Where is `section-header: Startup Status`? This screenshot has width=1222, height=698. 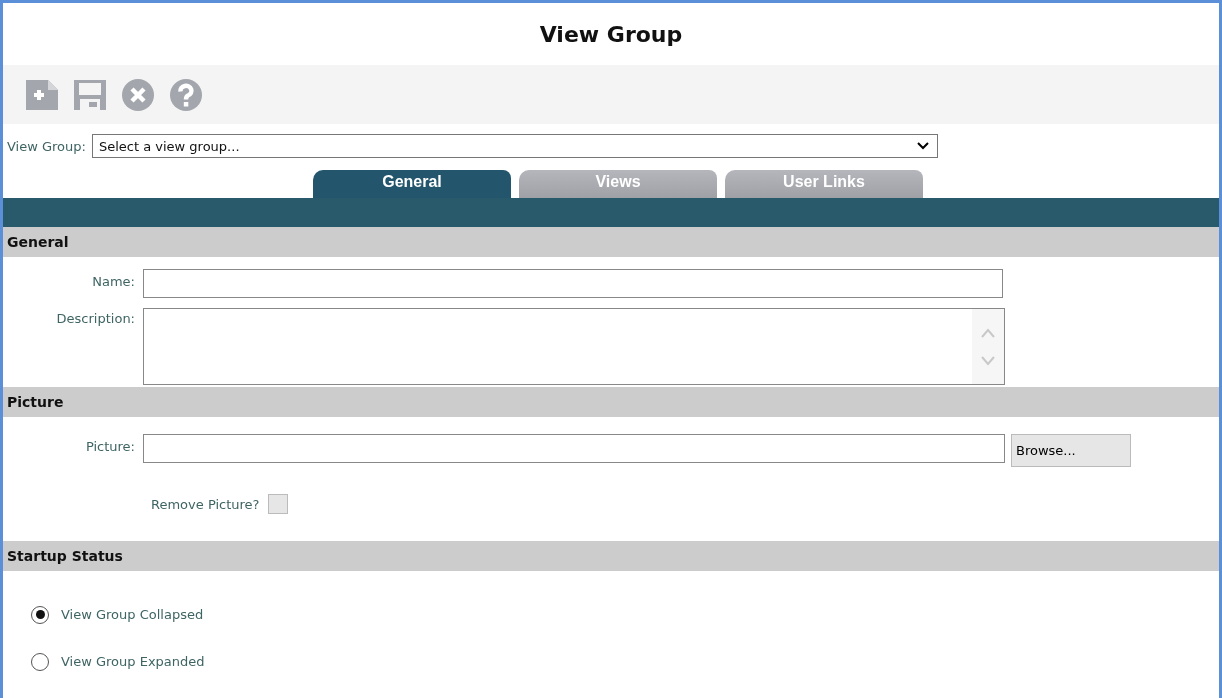
section-header: Startup Status is located at coordinates (611, 556).